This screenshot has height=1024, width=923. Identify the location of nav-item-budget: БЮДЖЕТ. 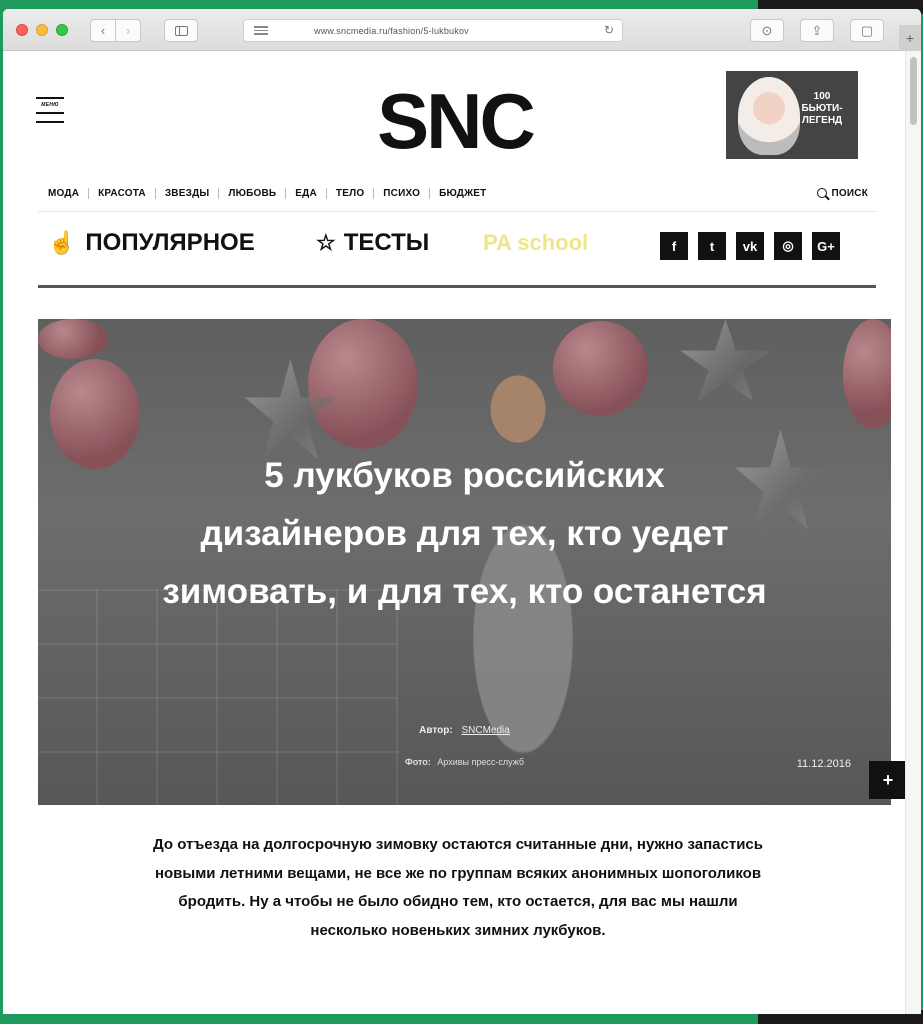
(462, 193).